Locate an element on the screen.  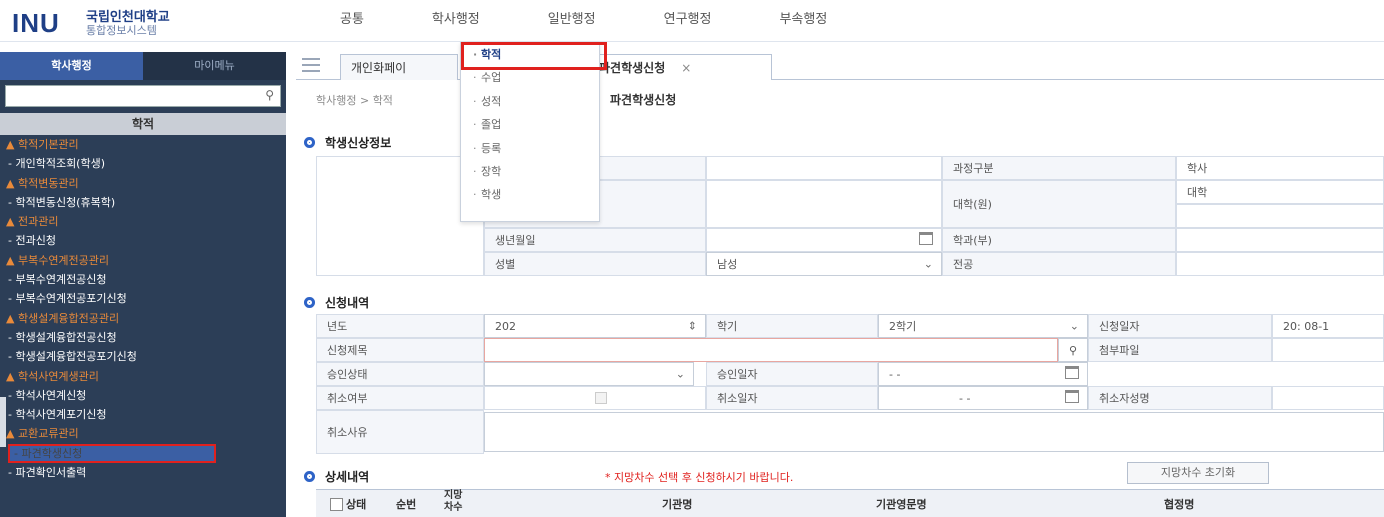
sidebar-item: - 전과신청 is located at coordinates (143, 240).